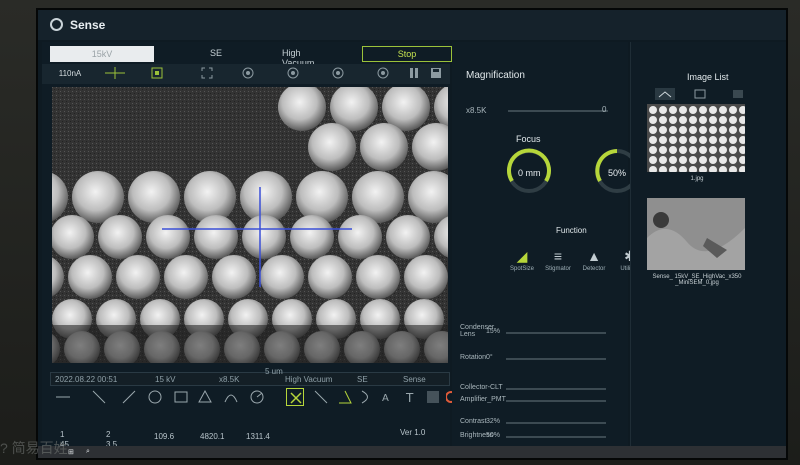 This screenshot has width=800, height=465. I want to click on diagonal-tool-icon, so click(129, 397).